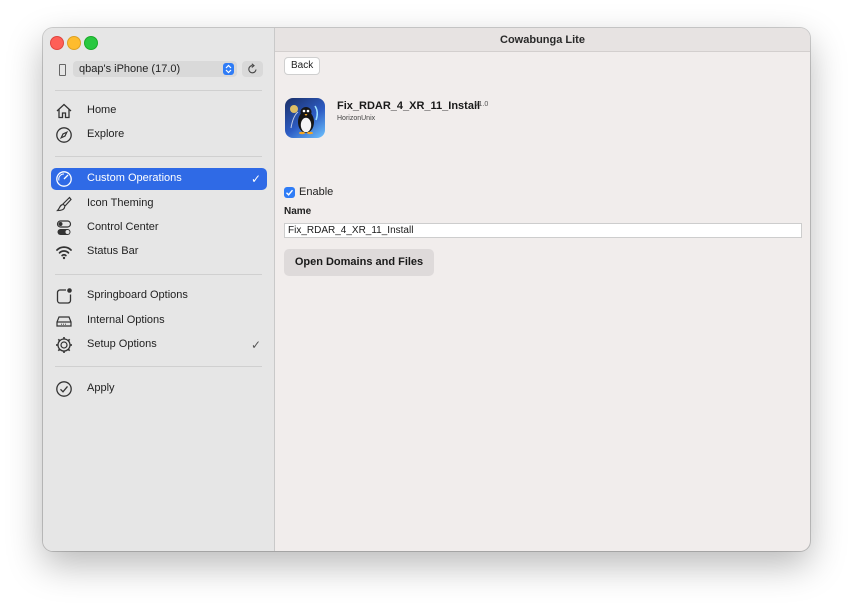  Describe the element at coordinates (106, 134) in the screenshot. I see `sidebar-item-label: Explore` at that location.